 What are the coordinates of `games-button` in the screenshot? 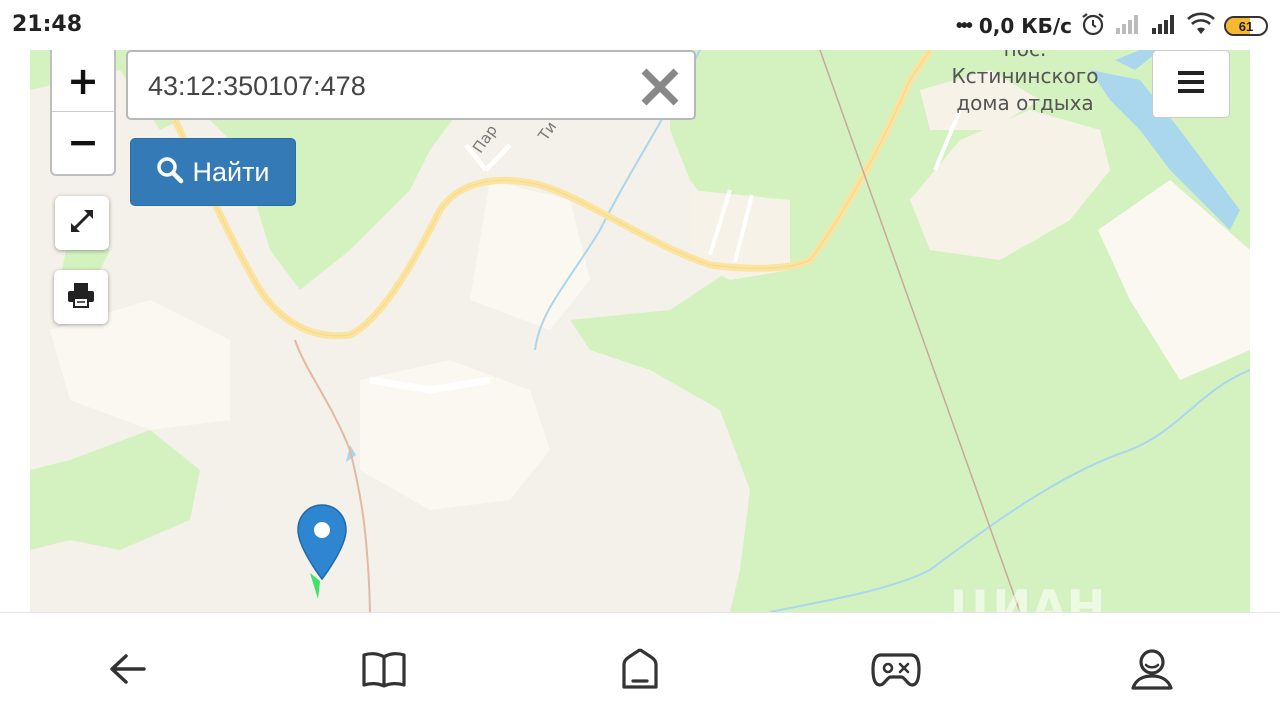 It's located at (896, 671).